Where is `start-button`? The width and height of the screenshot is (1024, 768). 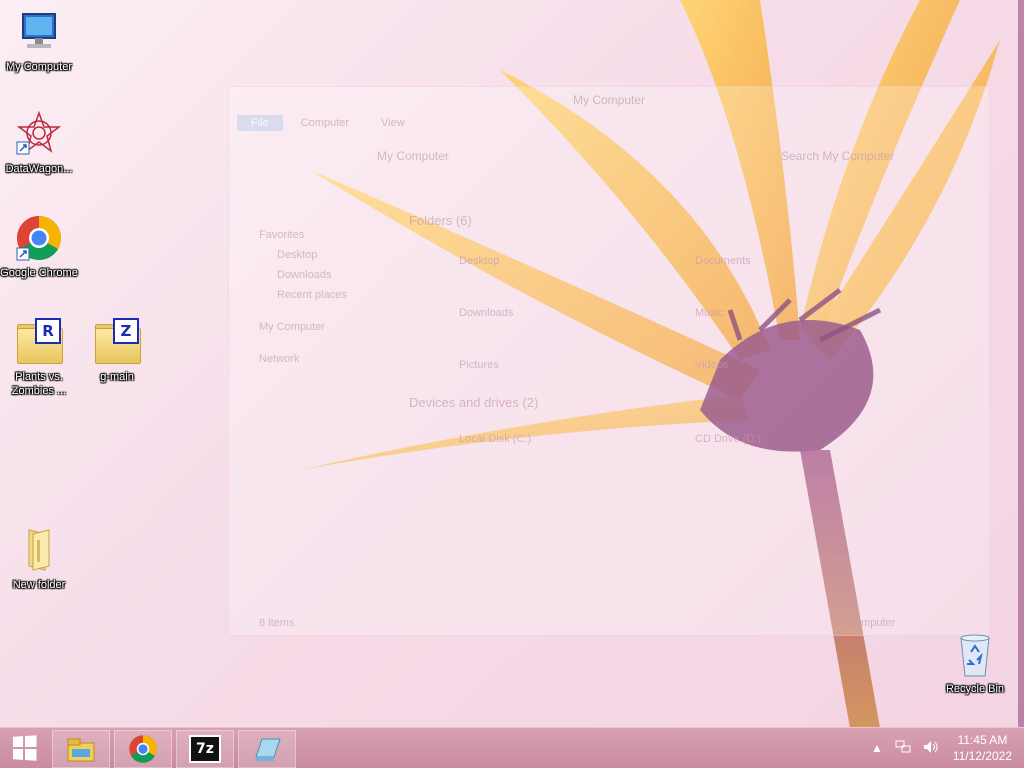 start-button is located at coordinates (24, 748).